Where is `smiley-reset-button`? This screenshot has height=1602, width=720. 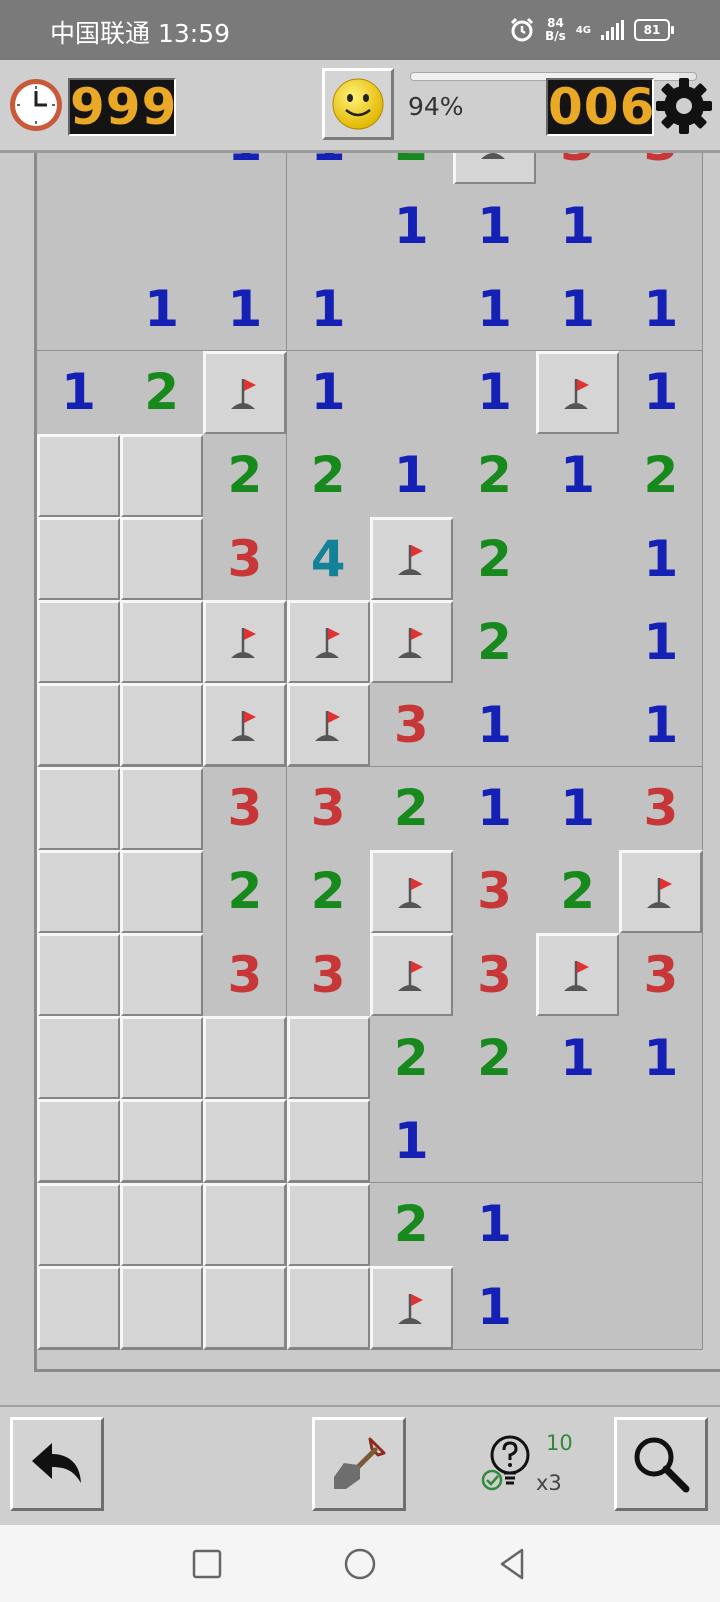
smiley-reset-button is located at coordinates (358, 104).